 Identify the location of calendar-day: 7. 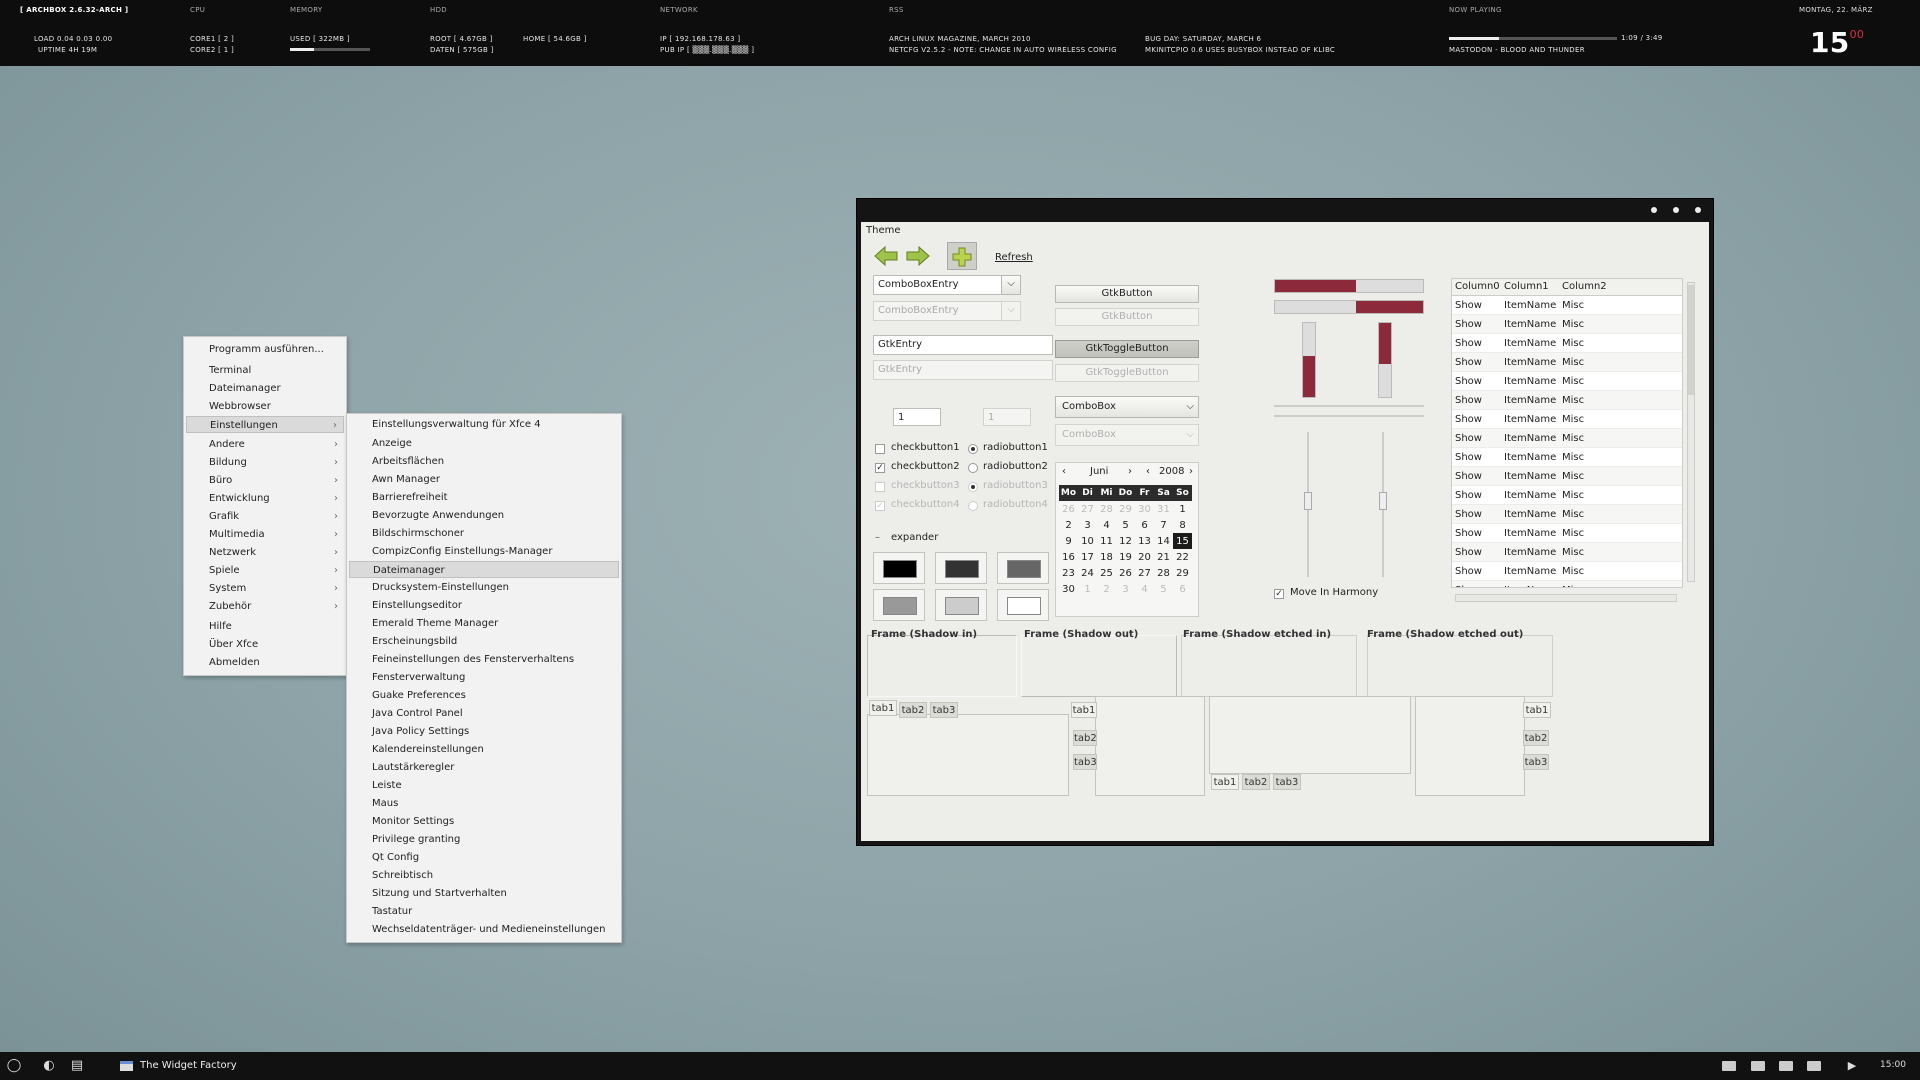
(1163, 525).